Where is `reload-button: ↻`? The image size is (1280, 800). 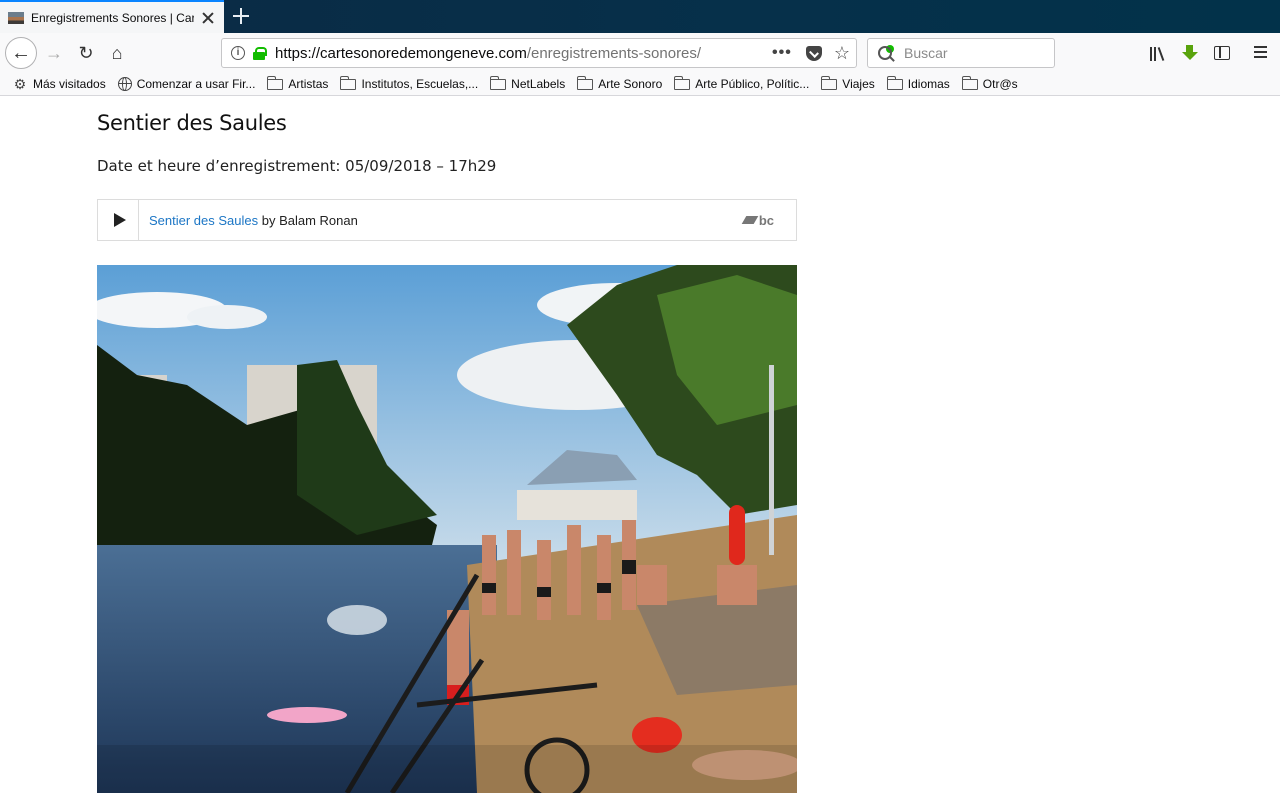 reload-button: ↻ is located at coordinates (86, 53).